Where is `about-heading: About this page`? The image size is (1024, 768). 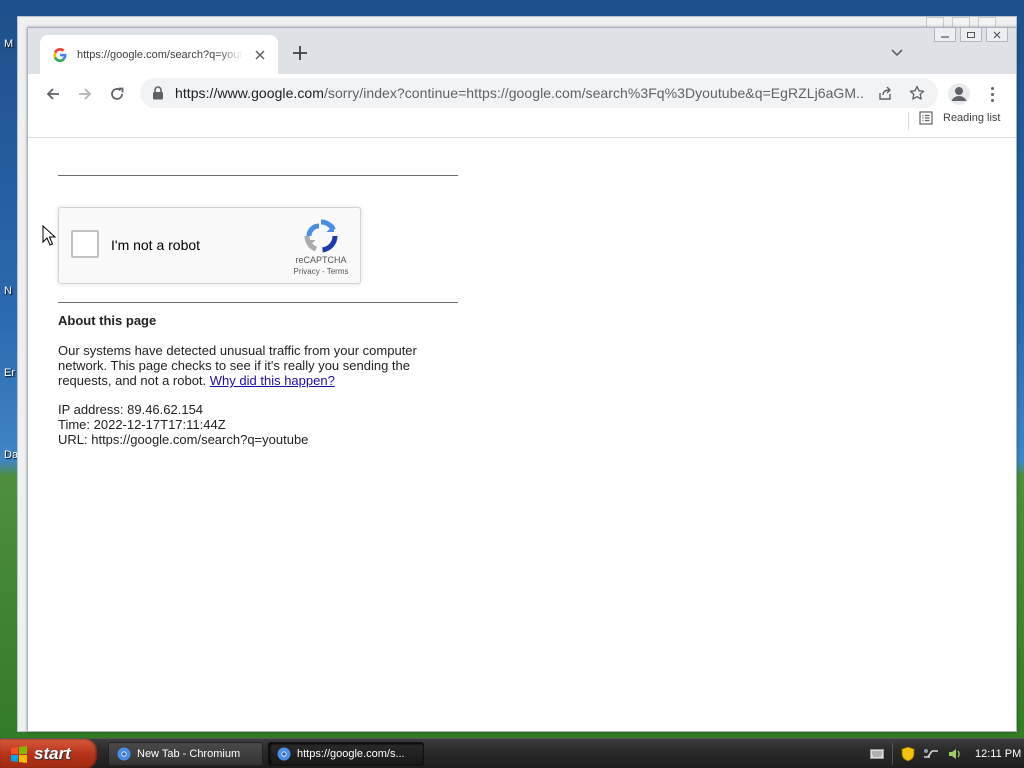
about-heading: About this page is located at coordinates (107, 320).